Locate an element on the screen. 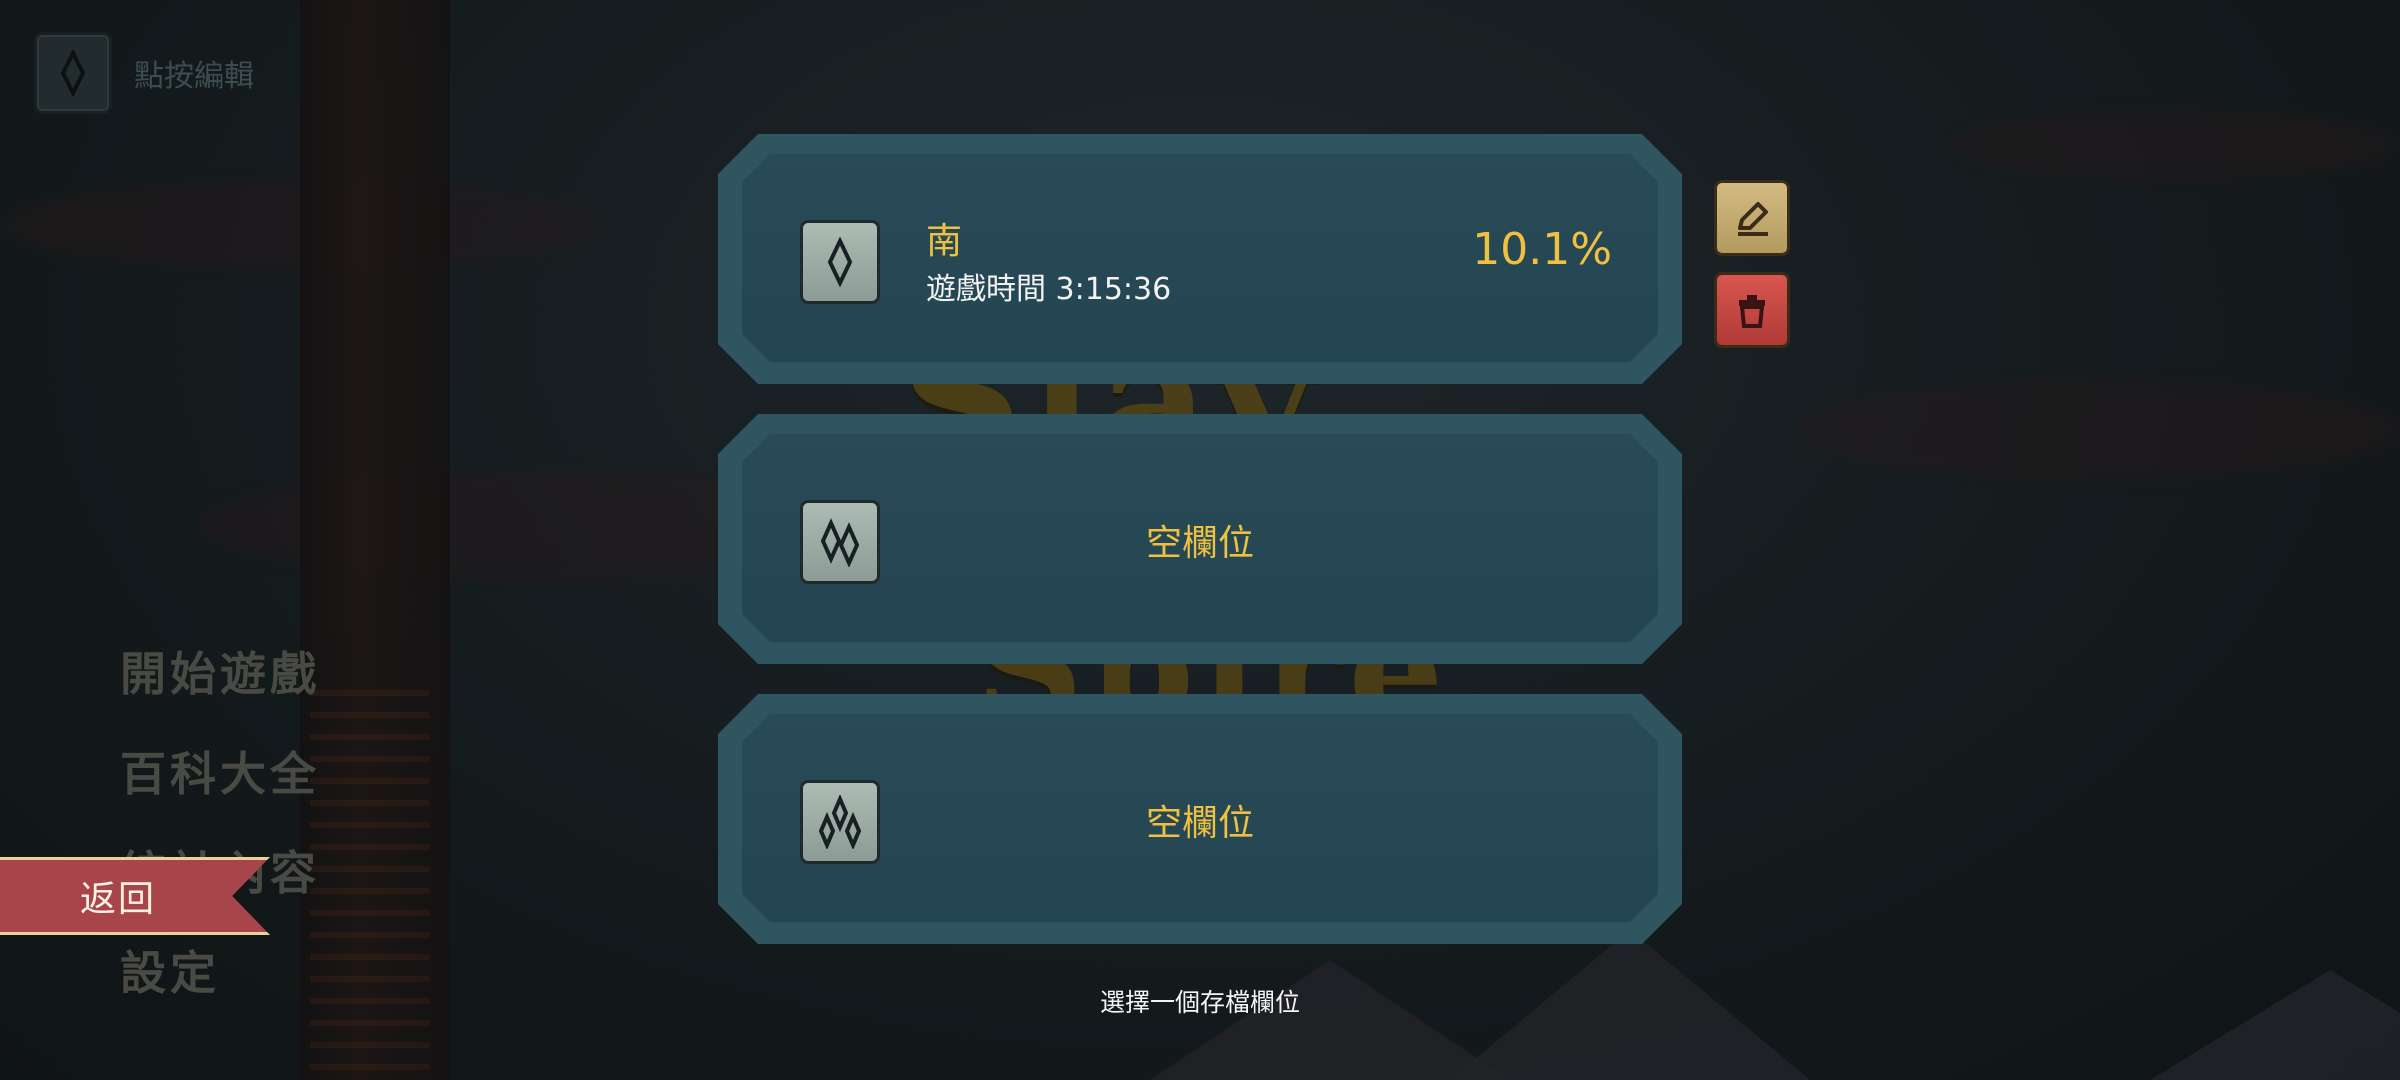 This screenshot has width=2400, height=1080. delete-button is located at coordinates (1752, 310).